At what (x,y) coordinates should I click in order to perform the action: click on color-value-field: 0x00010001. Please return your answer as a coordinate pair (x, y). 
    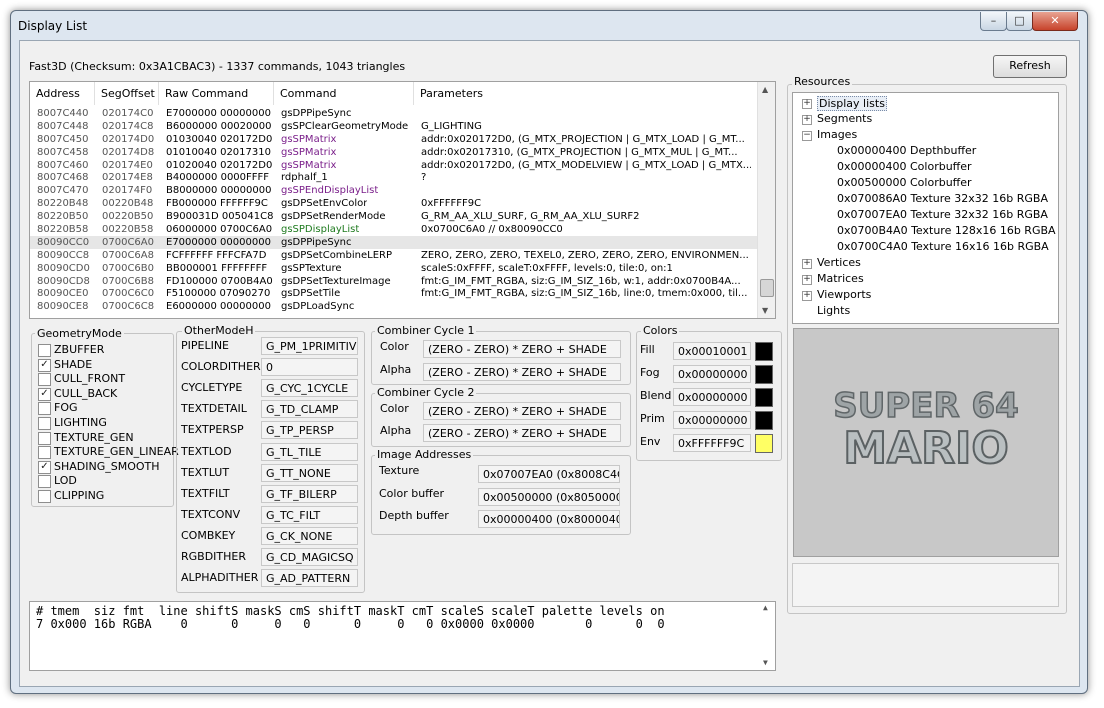
    Looking at the image, I should click on (712, 351).